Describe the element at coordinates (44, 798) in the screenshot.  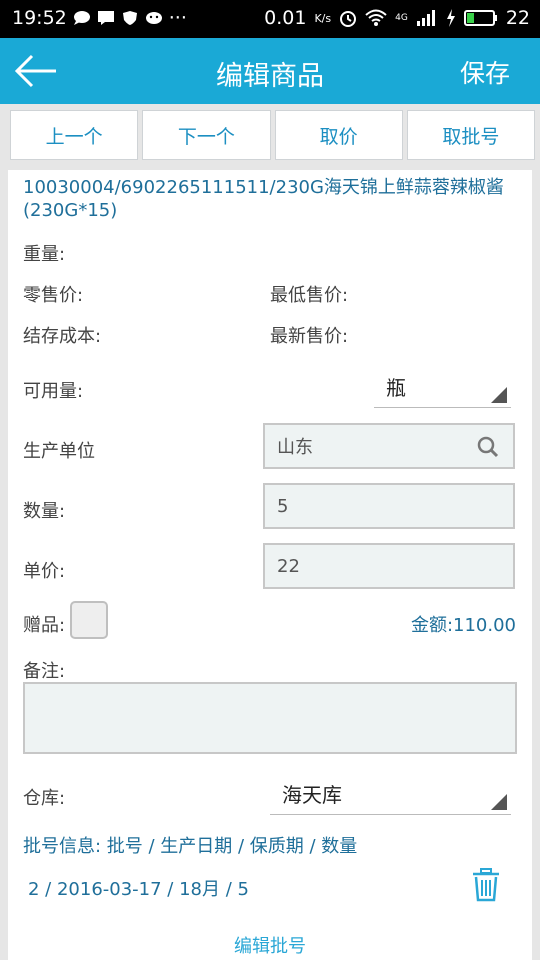
I see `warehouse-label: 仓库:` at that location.